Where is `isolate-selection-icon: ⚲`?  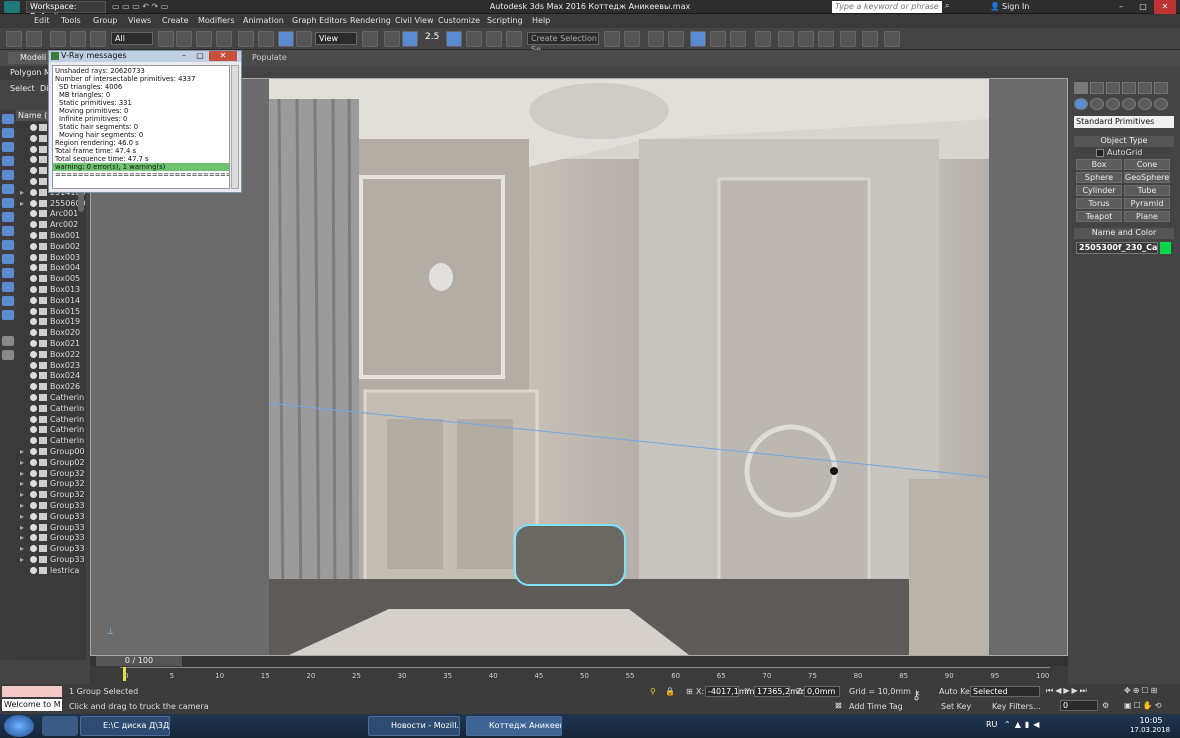
isolate-selection-icon: ⚲ is located at coordinates (653, 691).